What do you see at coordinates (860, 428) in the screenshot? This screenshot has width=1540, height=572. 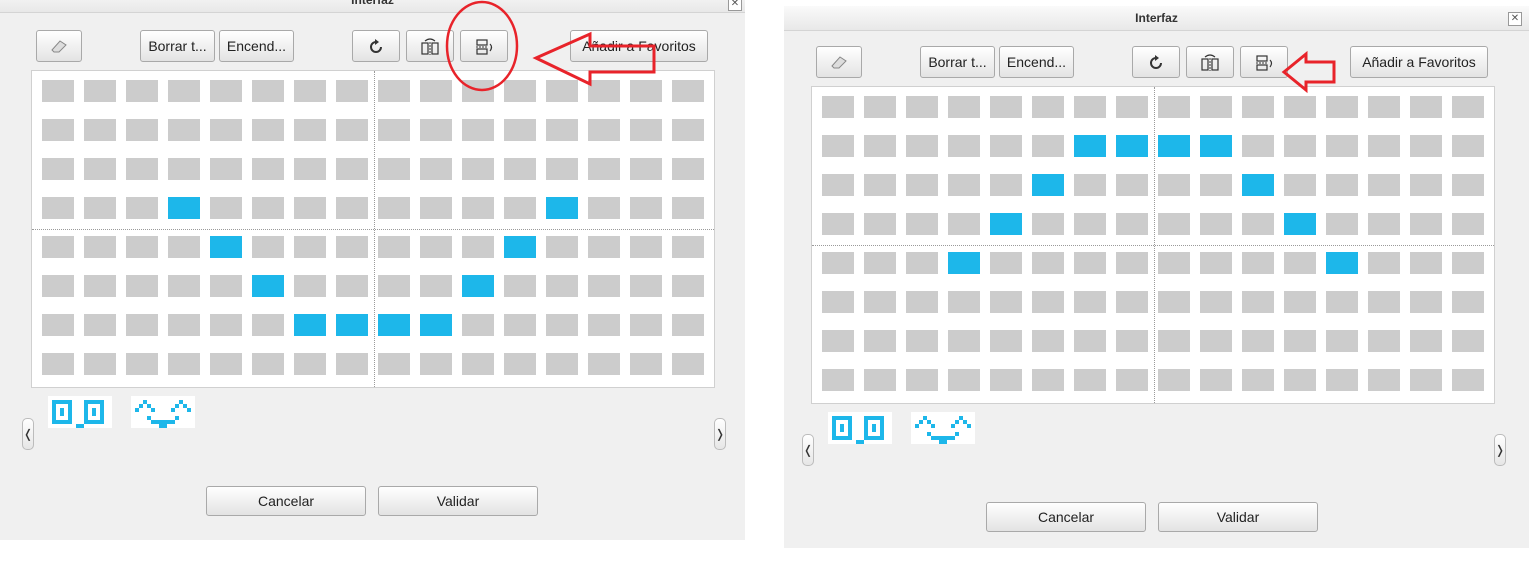 I see `thumbnail-eyes-open` at bounding box center [860, 428].